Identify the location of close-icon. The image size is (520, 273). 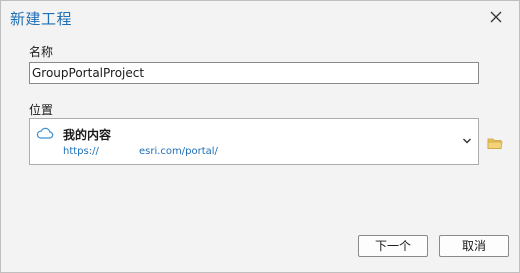
(496, 17).